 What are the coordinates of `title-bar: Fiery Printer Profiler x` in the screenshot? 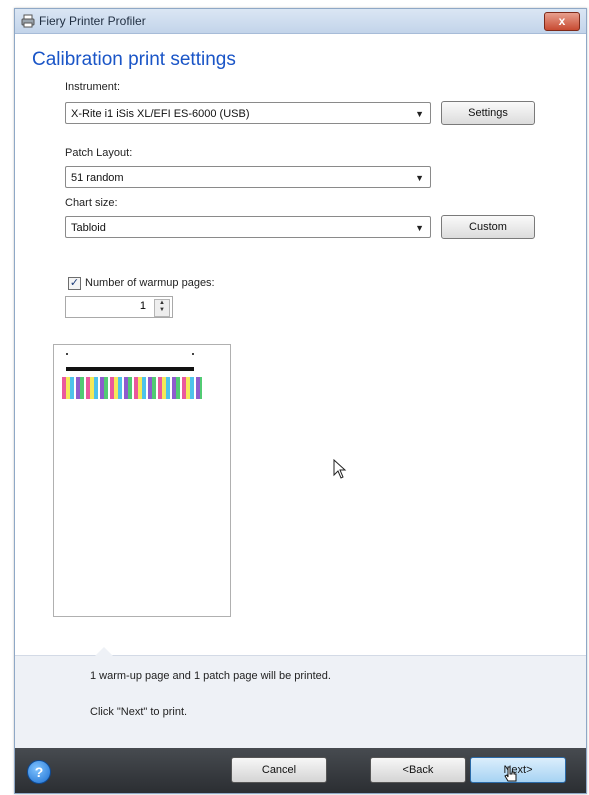 It's located at (300, 21).